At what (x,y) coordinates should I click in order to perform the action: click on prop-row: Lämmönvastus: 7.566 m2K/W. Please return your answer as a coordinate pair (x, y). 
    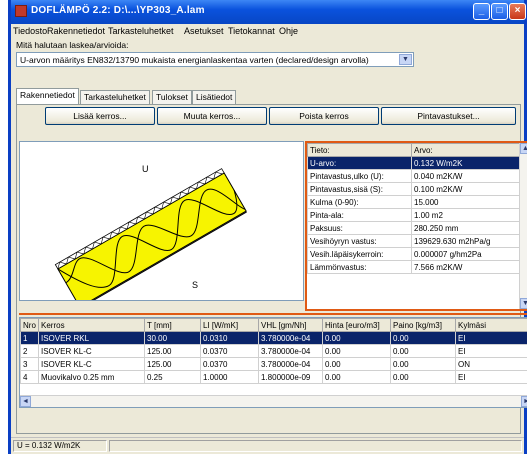
    Looking at the image, I should click on (413, 267).